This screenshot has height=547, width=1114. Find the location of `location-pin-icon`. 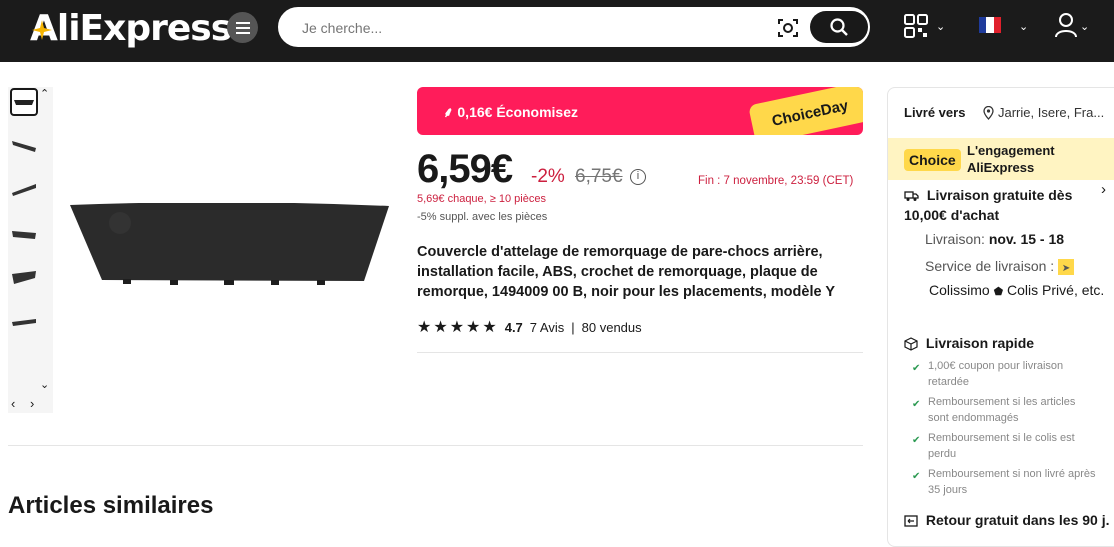

location-pin-icon is located at coordinates (988, 112).